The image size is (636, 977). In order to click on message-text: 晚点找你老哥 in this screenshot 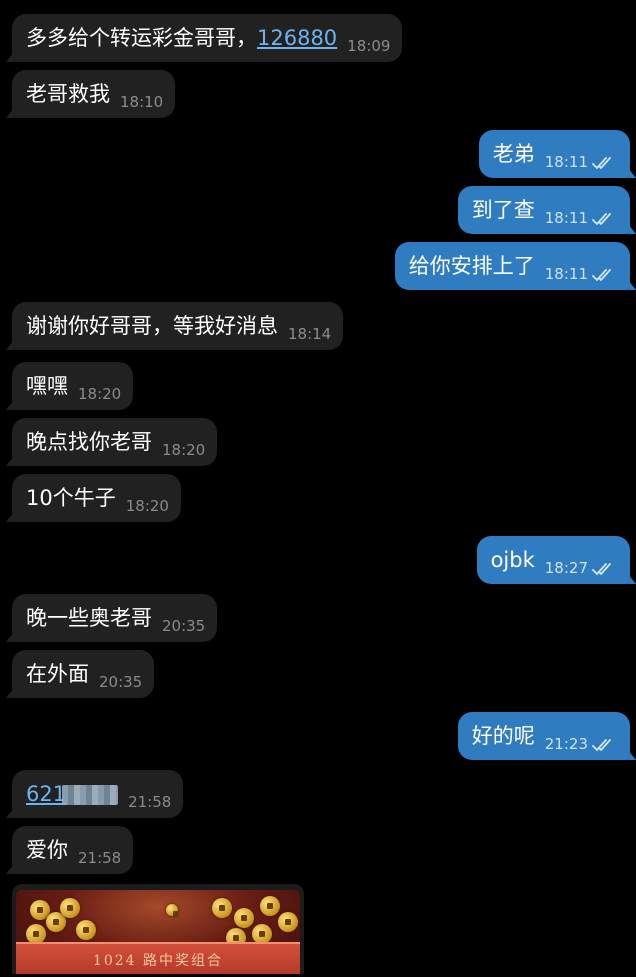, I will do `click(89, 442)`.